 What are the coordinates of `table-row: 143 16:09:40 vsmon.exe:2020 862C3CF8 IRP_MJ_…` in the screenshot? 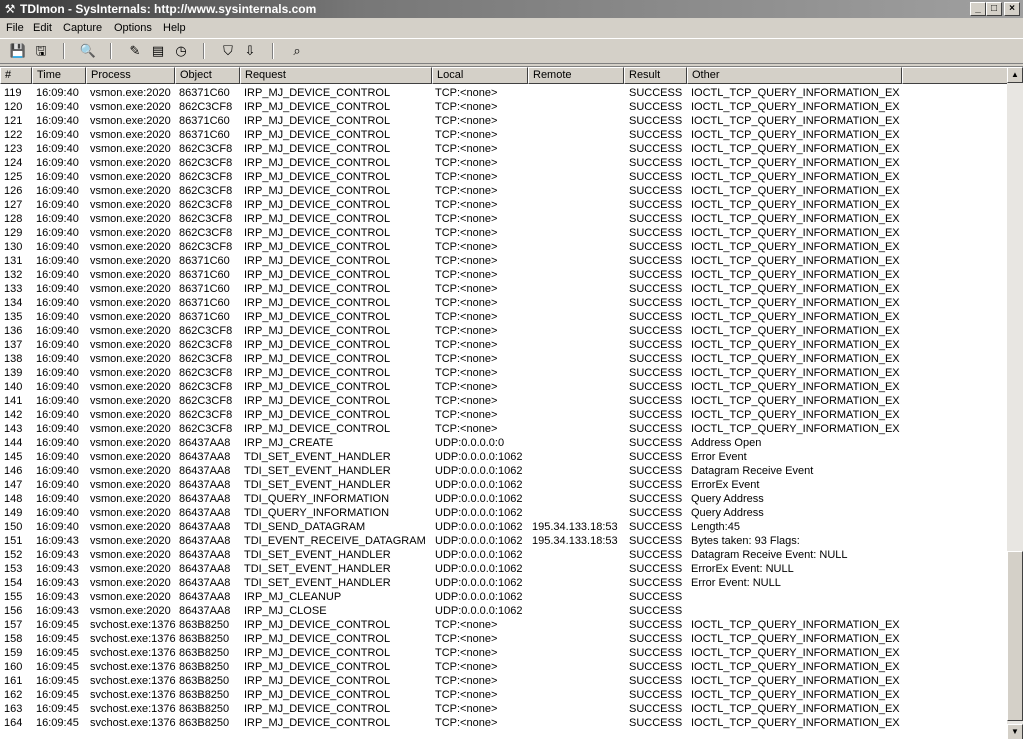 It's located at (504, 429).